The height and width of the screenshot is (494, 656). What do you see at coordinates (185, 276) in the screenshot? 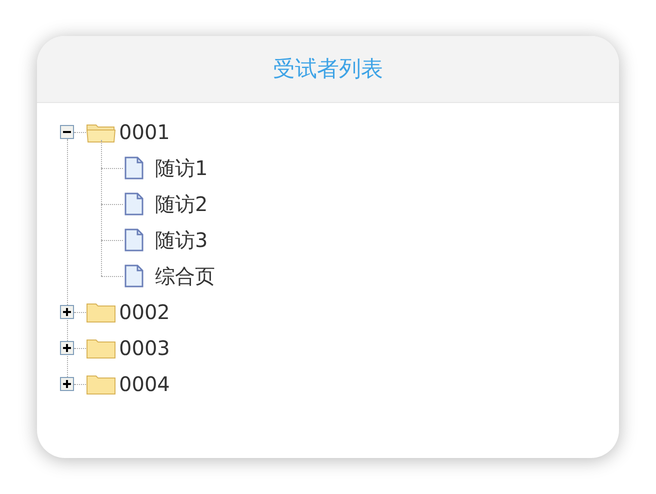
I see `tree-item: 综合页` at bounding box center [185, 276].